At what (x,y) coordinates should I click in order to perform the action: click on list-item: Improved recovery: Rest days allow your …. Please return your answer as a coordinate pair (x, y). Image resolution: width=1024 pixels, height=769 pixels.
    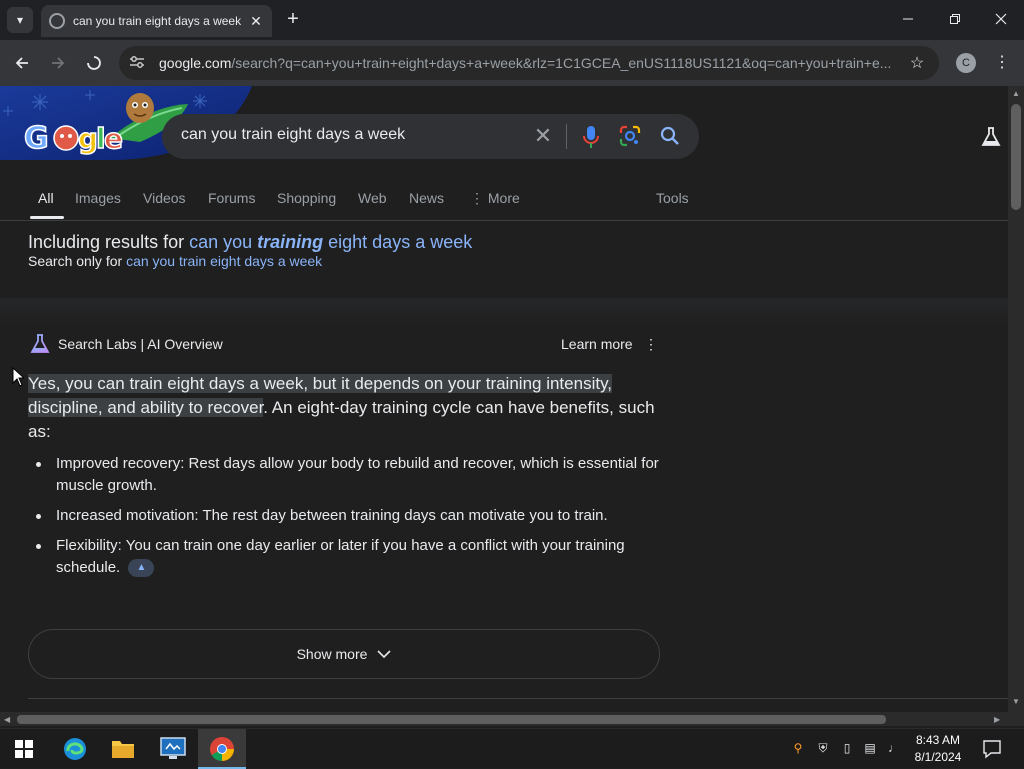
    Looking at the image, I should click on (344, 475).